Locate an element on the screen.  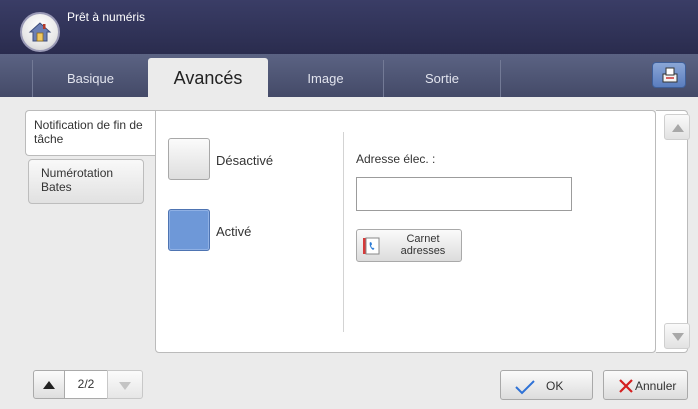
option-disabled-button is located at coordinates (189, 159).